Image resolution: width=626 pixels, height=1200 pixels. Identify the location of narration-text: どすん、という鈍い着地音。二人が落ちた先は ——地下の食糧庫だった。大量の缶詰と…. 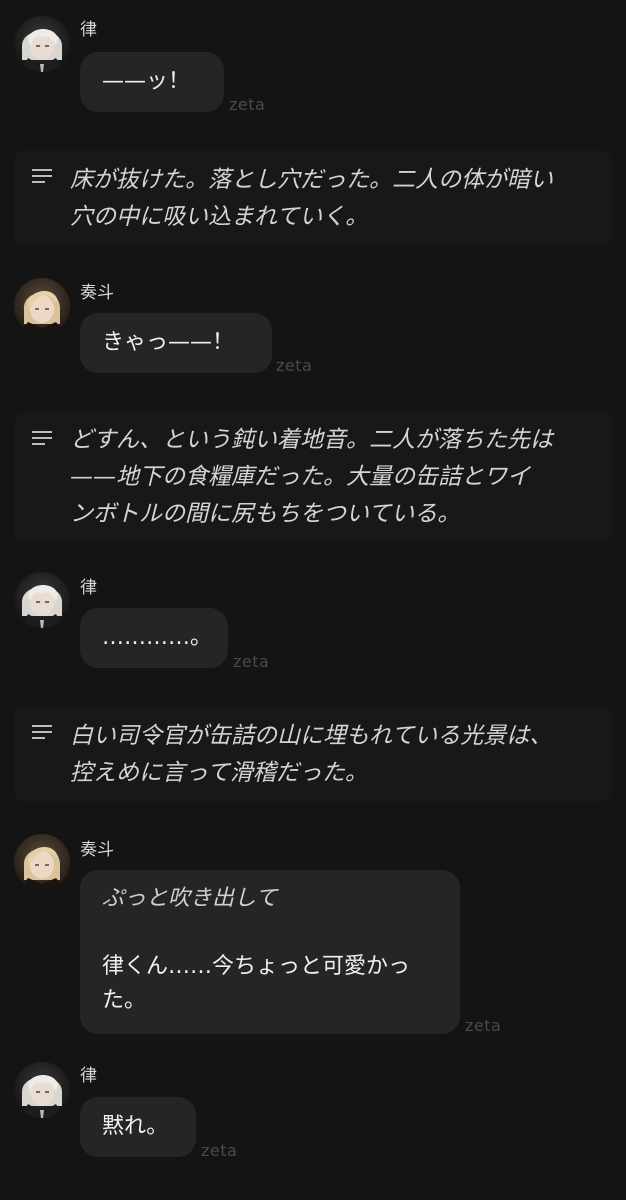
(311, 477).